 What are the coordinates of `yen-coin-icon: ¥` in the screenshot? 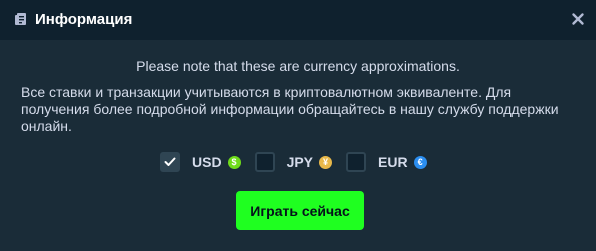 It's located at (326, 162).